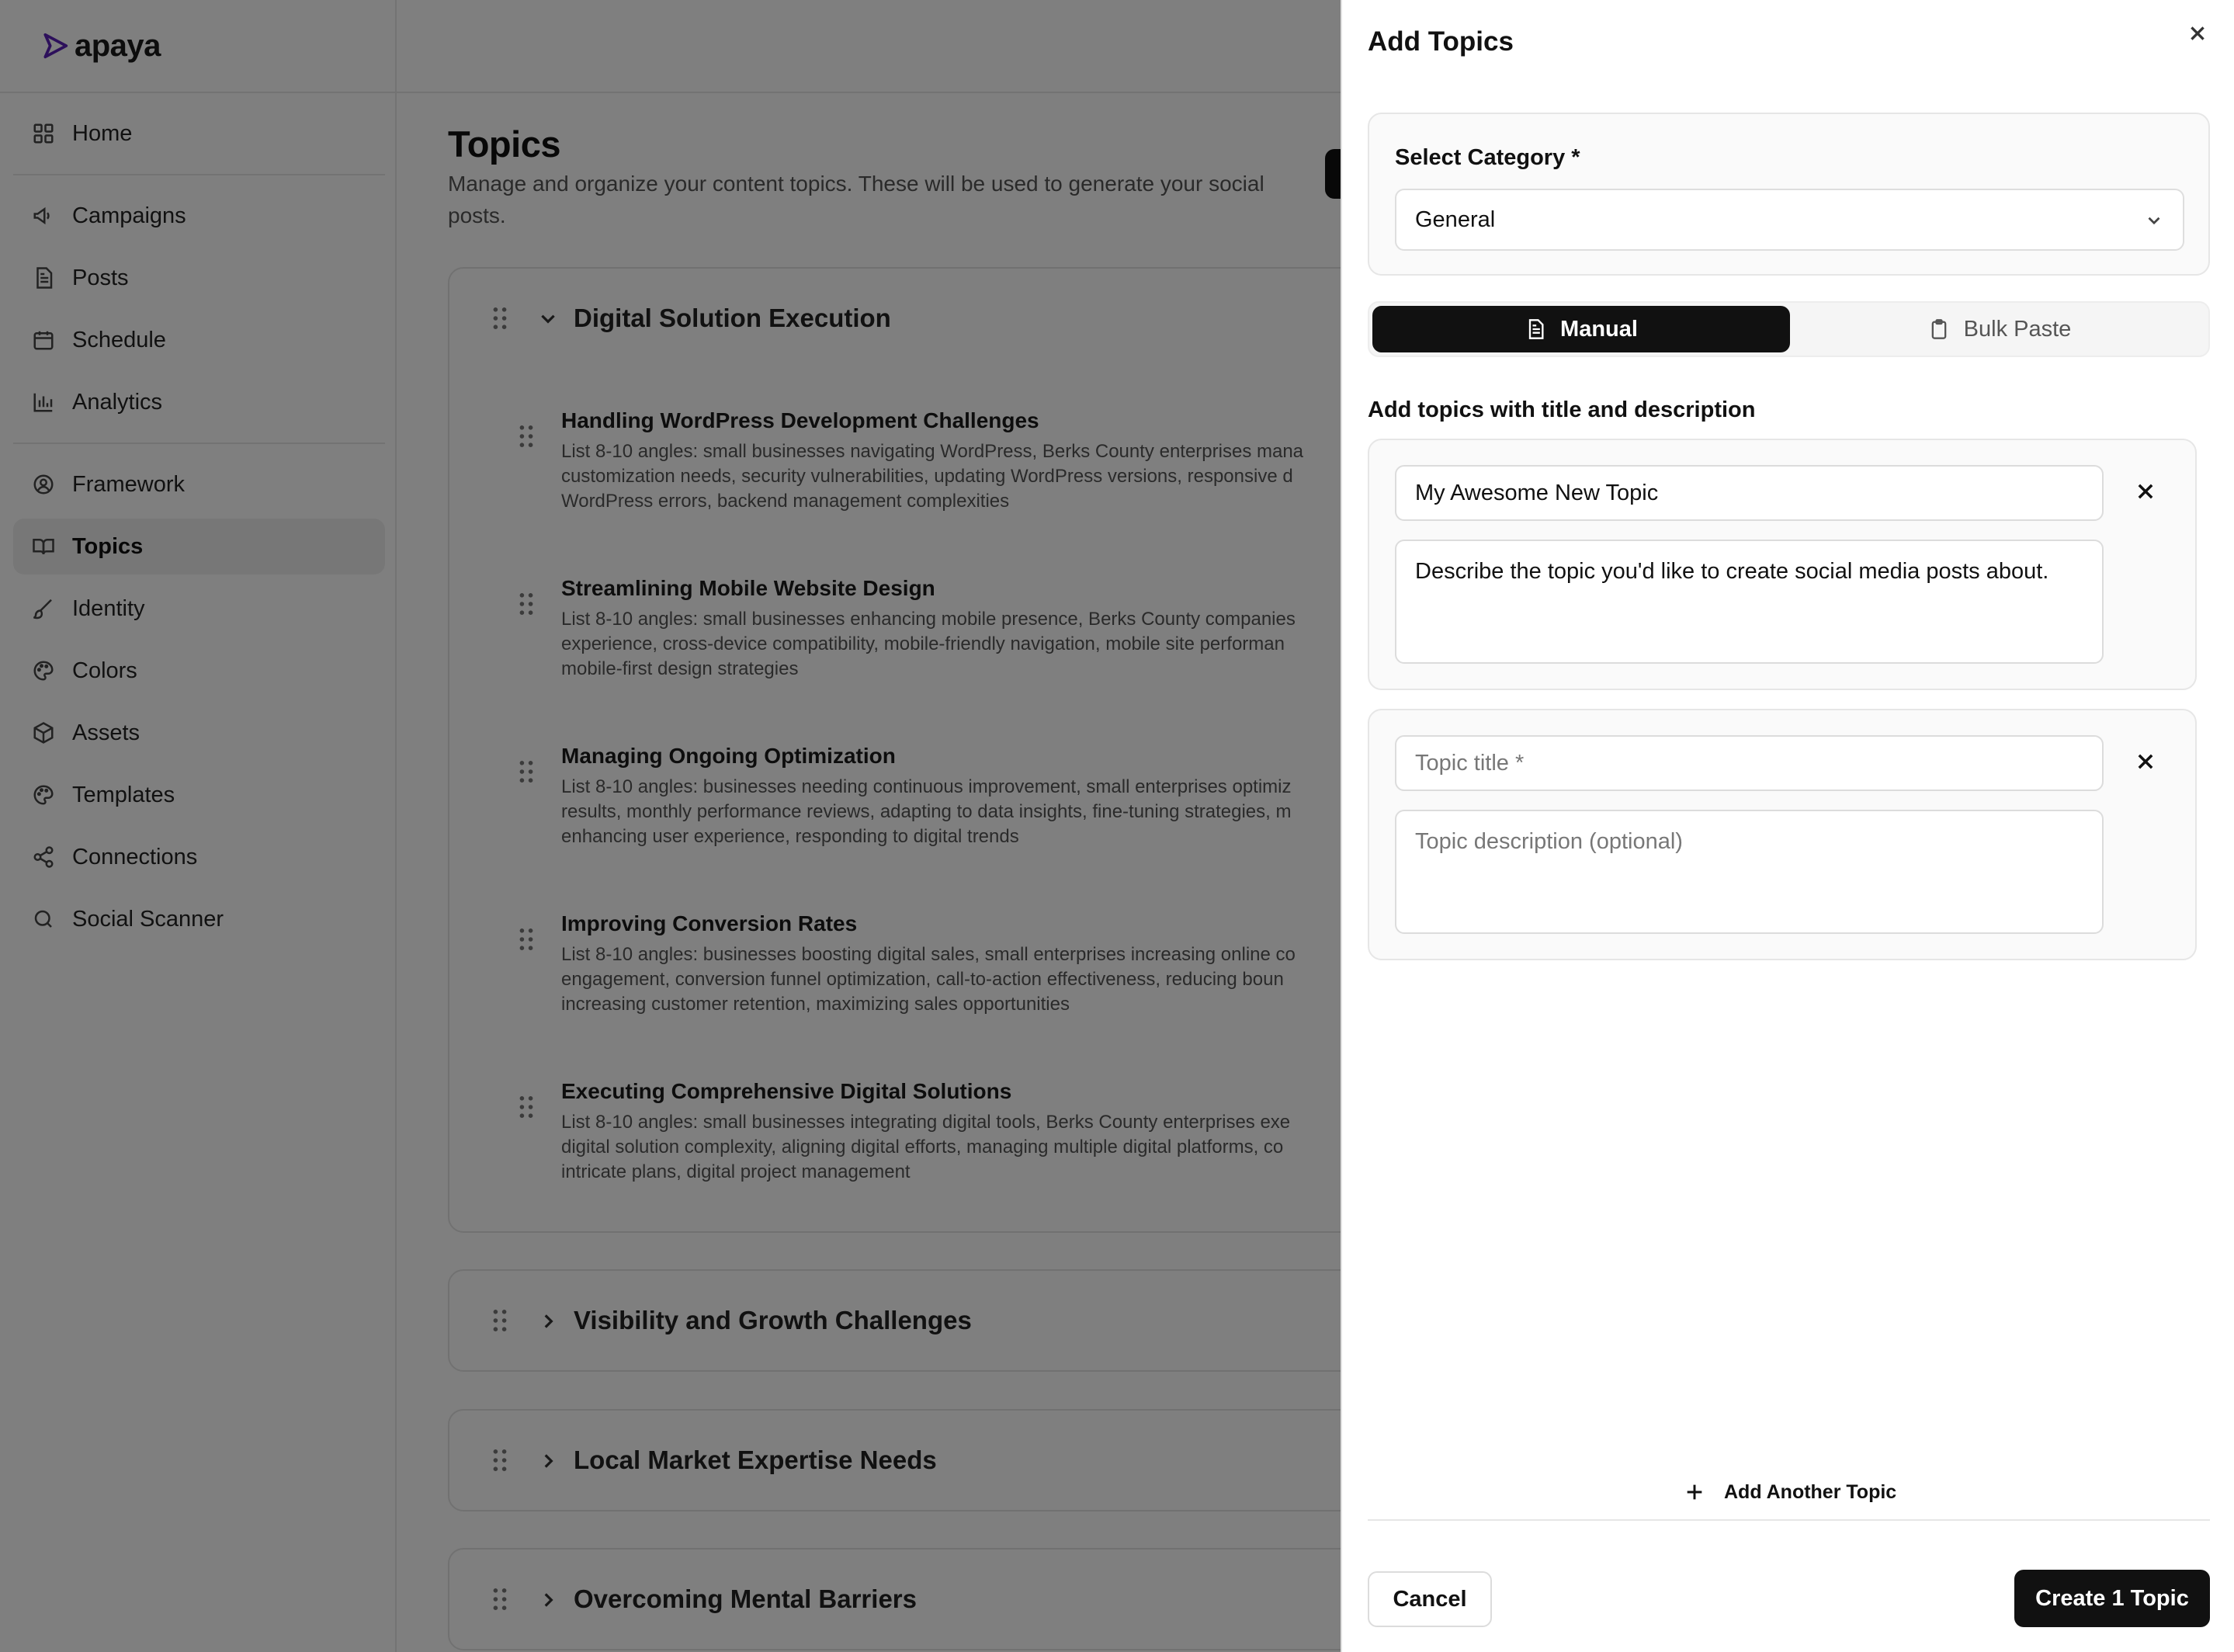 This screenshot has height=1652, width=2234. I want to click on topic-description-input, so click(1749, 872).